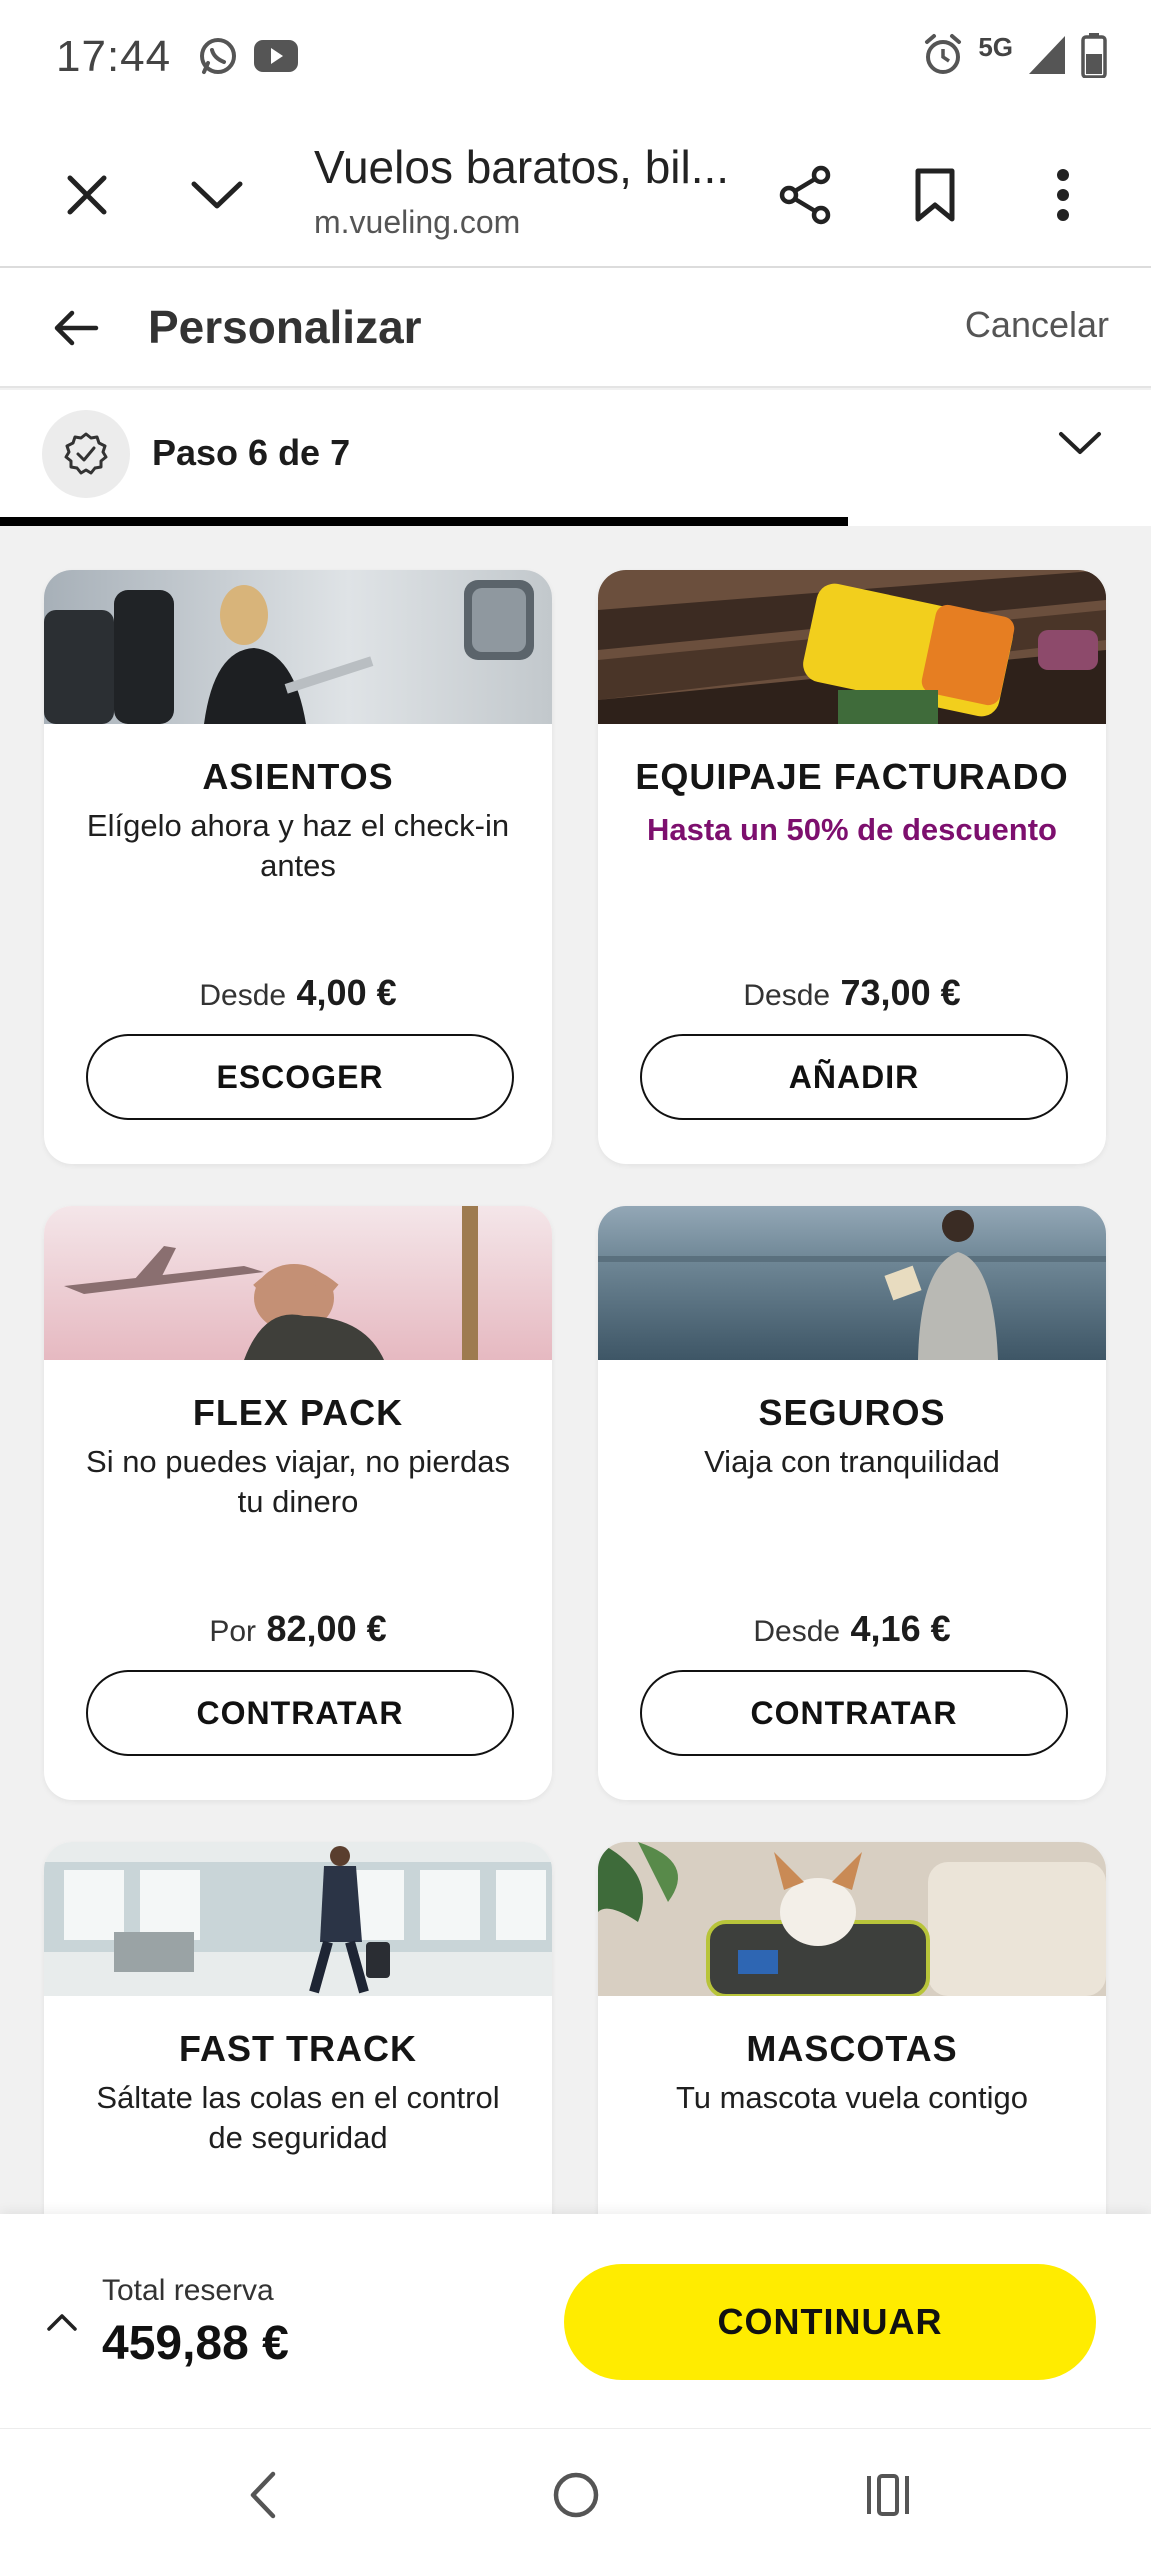 Image resolution: width=1151 pixels, height=2560 pixels. I want to click on card-title: FAST TRACK, so click(298, 2048).